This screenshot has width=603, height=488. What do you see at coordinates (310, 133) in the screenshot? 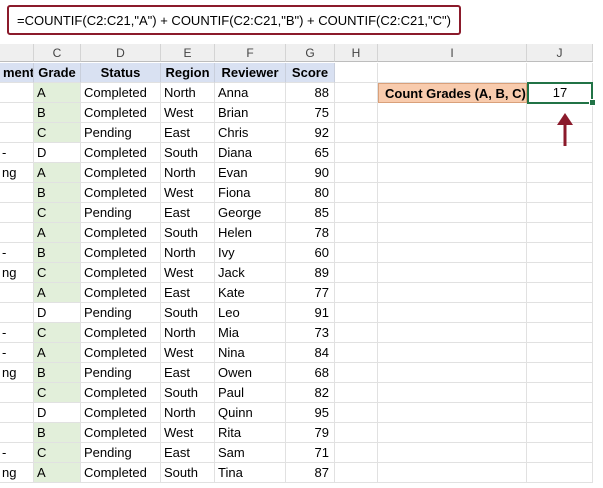
I see `cell-g: 92` at bounding box center [310, 133].